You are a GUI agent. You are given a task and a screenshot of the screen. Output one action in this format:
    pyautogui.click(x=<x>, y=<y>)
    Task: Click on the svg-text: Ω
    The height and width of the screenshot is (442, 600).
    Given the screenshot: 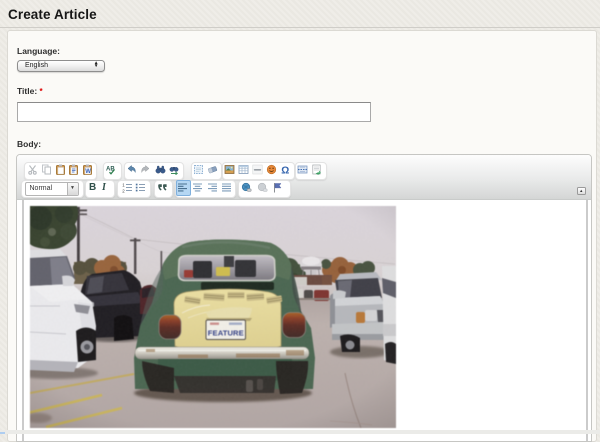 What is the action you would take?
    pyautogui.click(x=285, y=170)
    